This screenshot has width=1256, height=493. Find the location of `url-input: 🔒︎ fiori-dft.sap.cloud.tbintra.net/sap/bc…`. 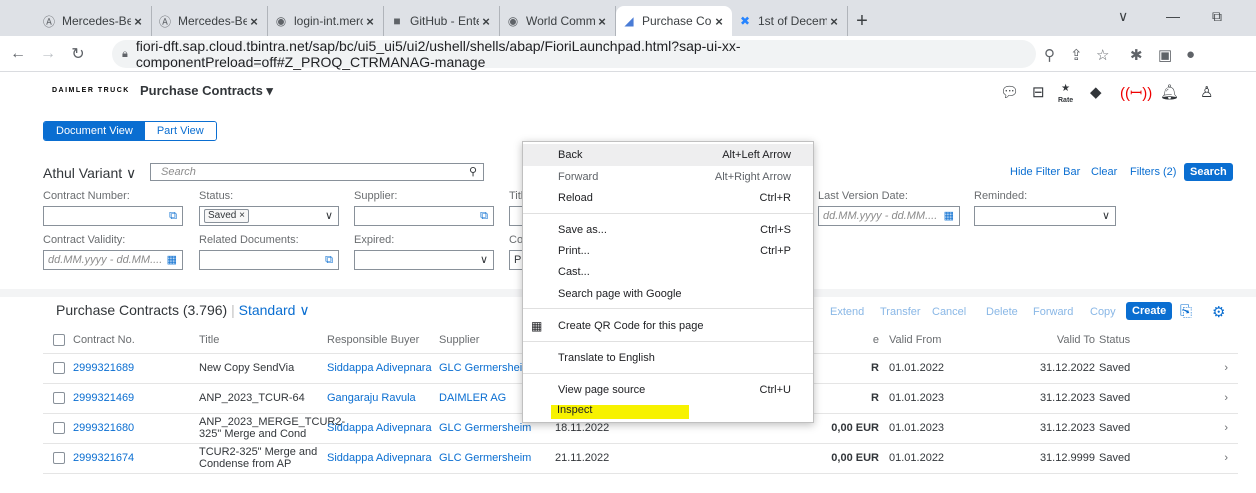

url-input: 🔒︎ fiori-dft.sap.cloud.tbintra.net/sap/bc… is located at coordinates (574, 54).